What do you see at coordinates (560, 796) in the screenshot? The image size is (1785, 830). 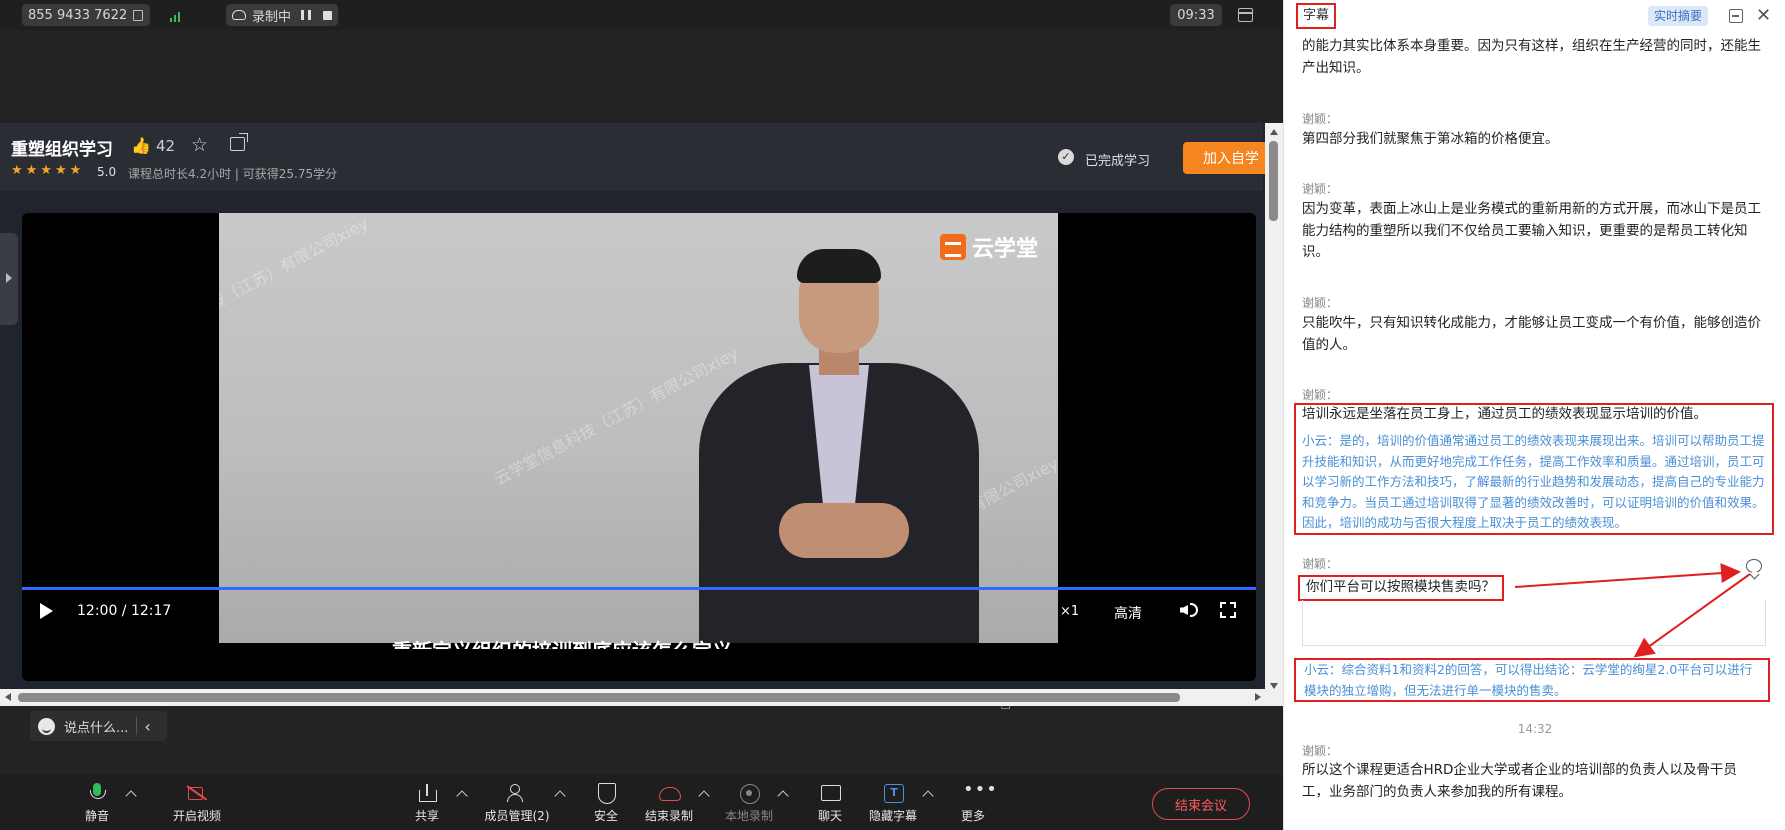 I see `chevron-up-icon` at bounding box center [560, 796].